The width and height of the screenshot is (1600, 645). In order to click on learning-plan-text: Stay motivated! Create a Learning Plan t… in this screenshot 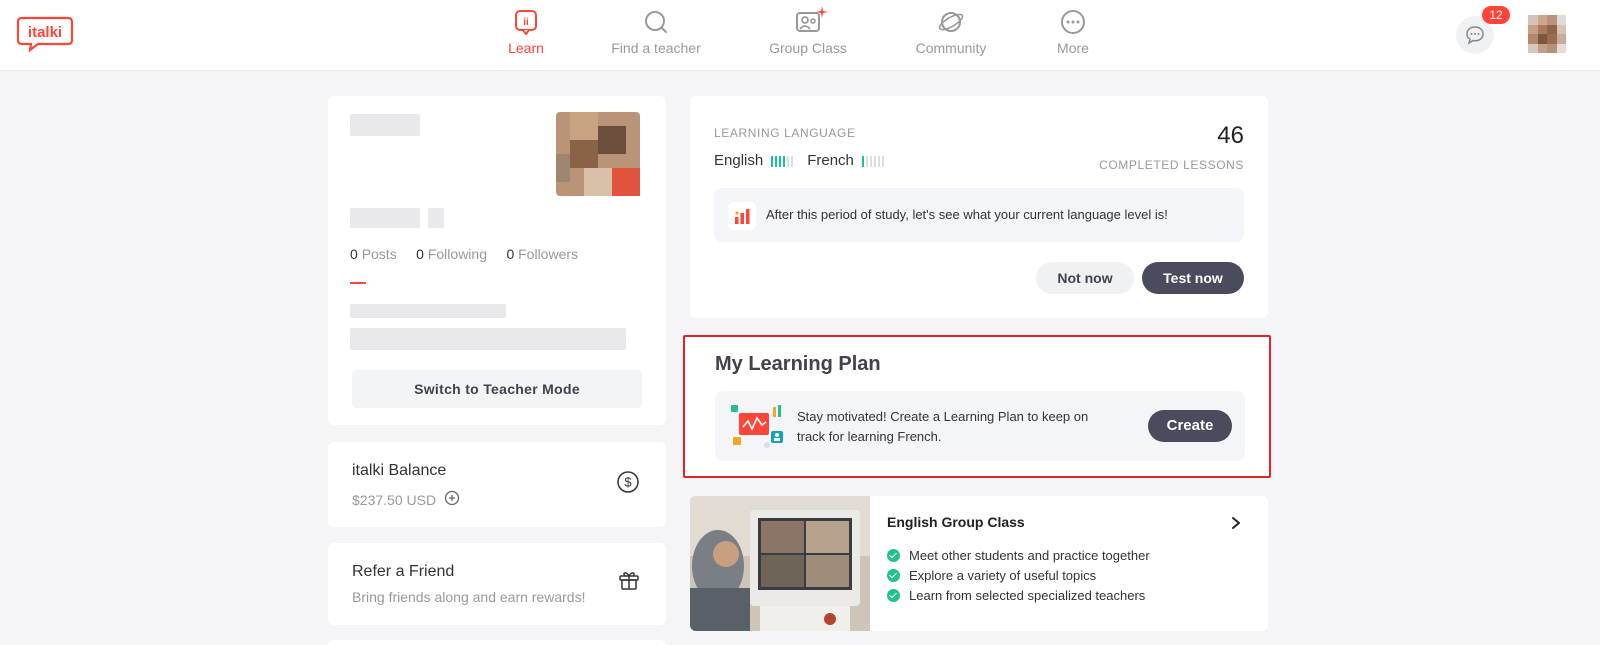, I will do `click(943, 426)`.